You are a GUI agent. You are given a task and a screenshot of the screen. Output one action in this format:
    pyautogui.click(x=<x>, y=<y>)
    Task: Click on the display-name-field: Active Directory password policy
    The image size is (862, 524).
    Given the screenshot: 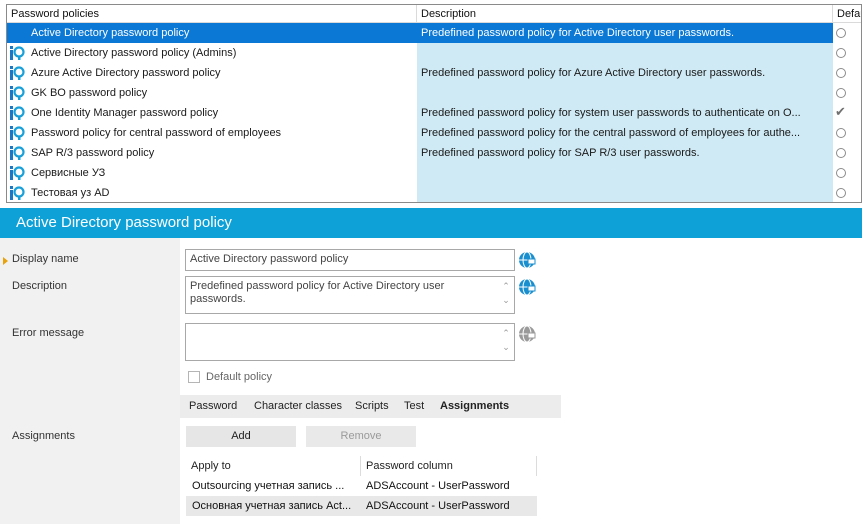 What is the action you would take?
    pyautogui.click(x=350, y=260)
    